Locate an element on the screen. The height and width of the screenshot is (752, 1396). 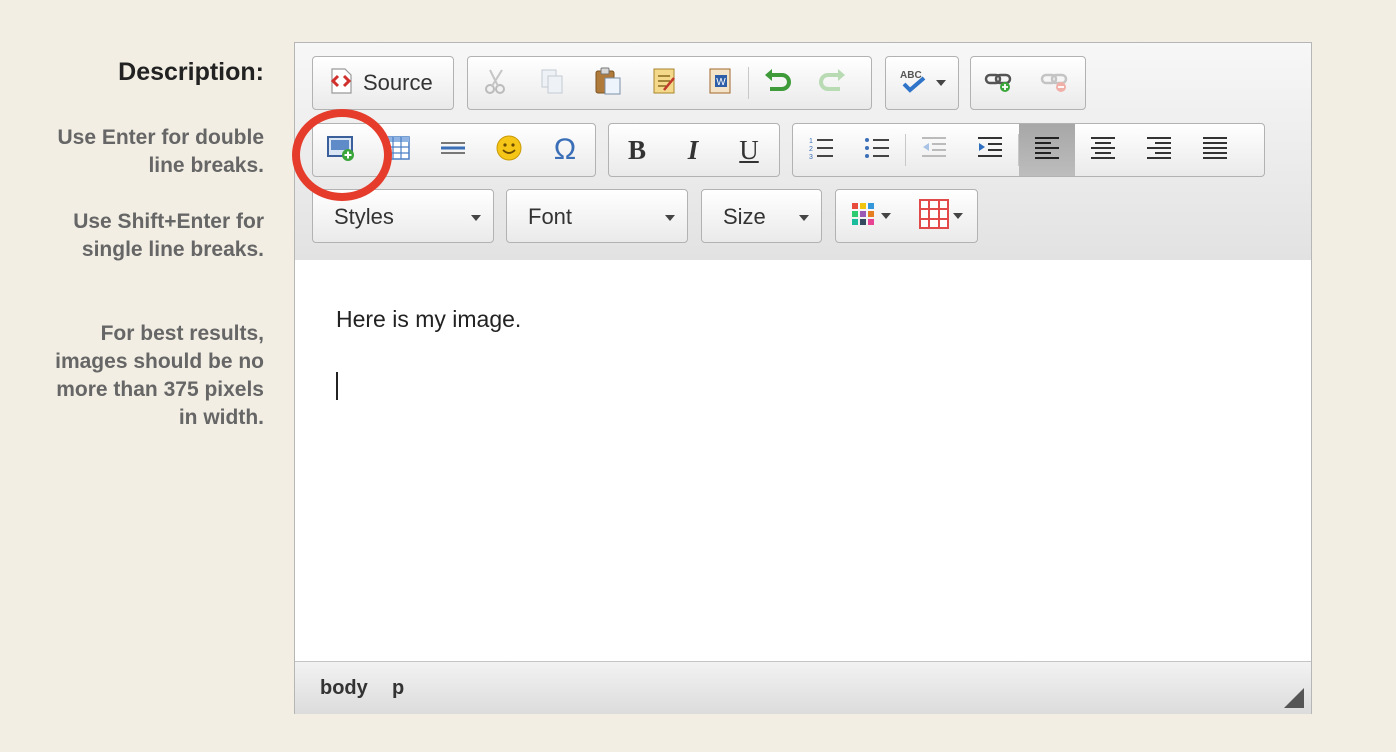
text-cursor is located at coordinates (337, 386).